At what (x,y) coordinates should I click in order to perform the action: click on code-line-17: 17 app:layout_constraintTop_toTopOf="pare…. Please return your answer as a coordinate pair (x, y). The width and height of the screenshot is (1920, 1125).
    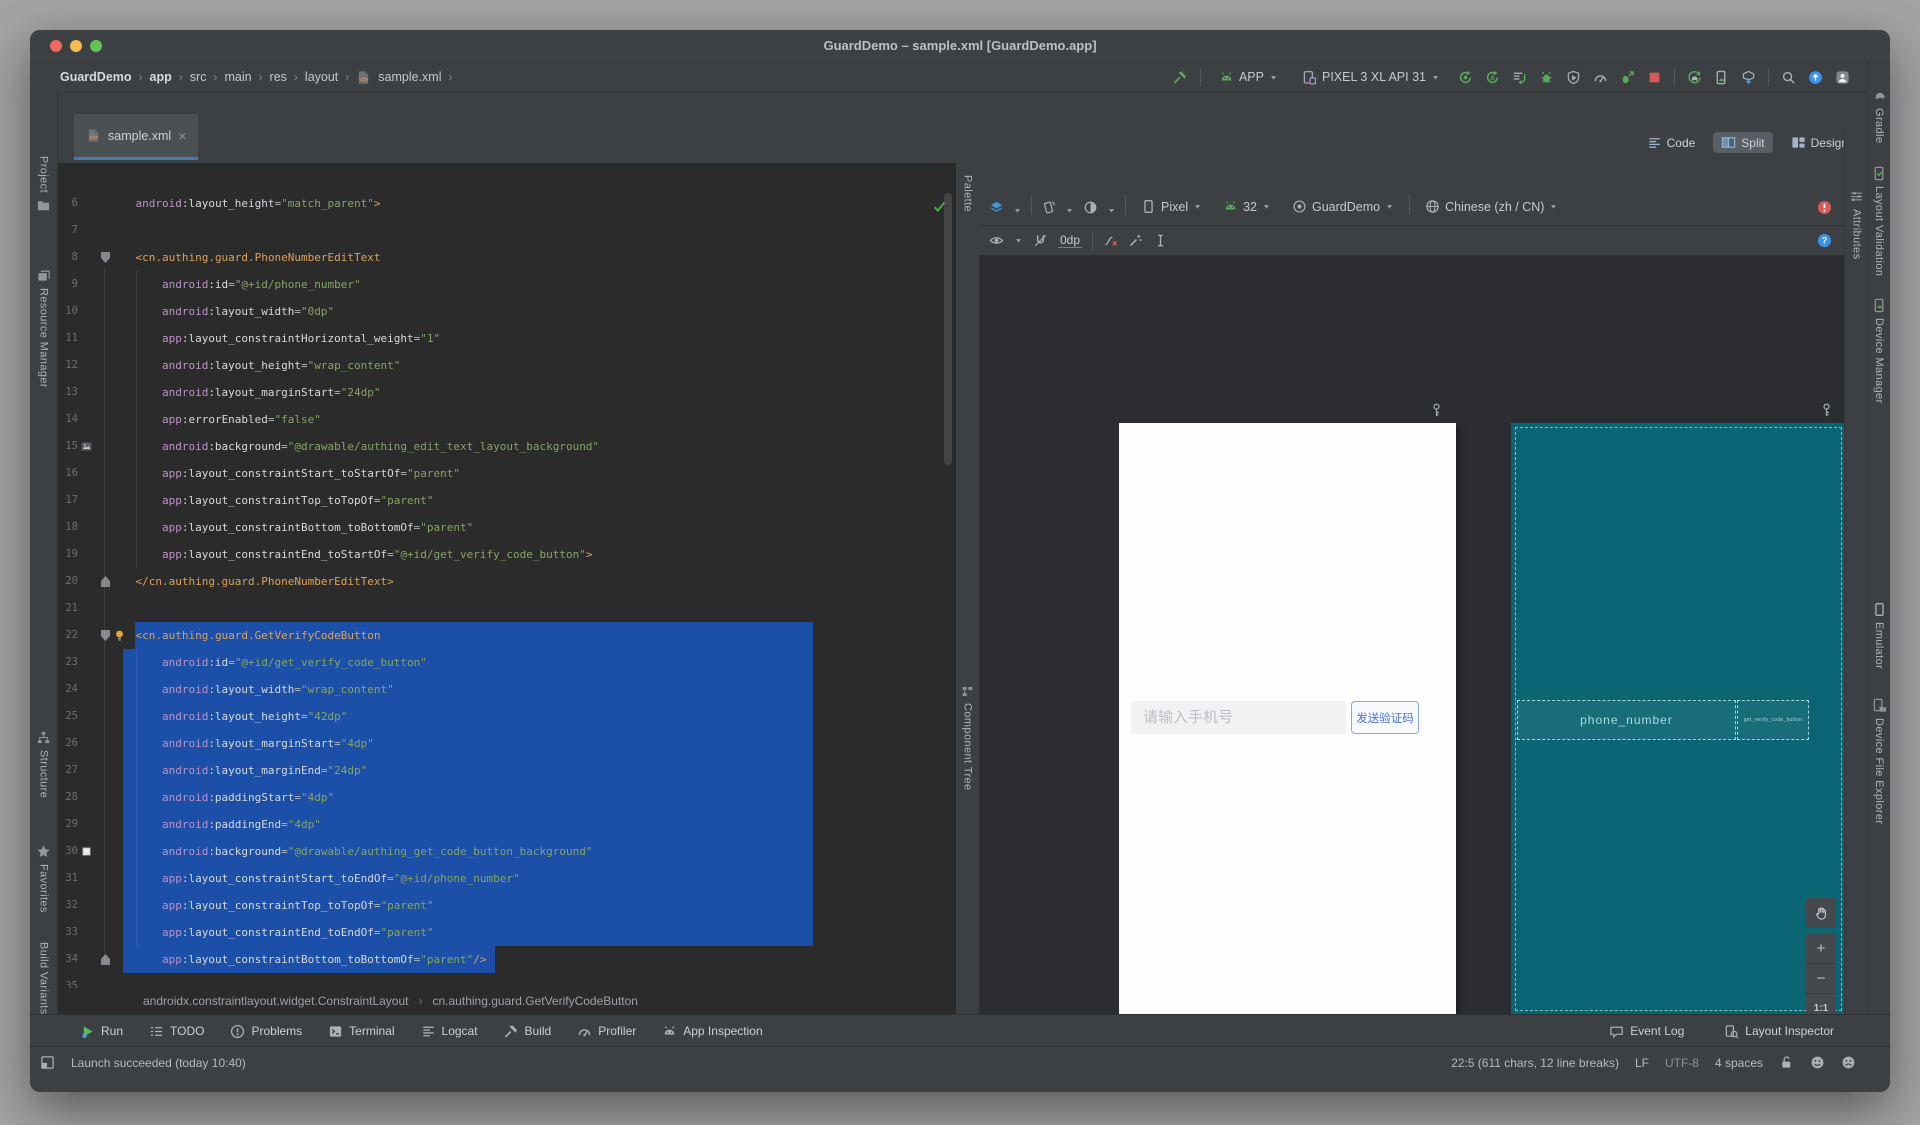
    Looking at the image, I should click on (506, 500).